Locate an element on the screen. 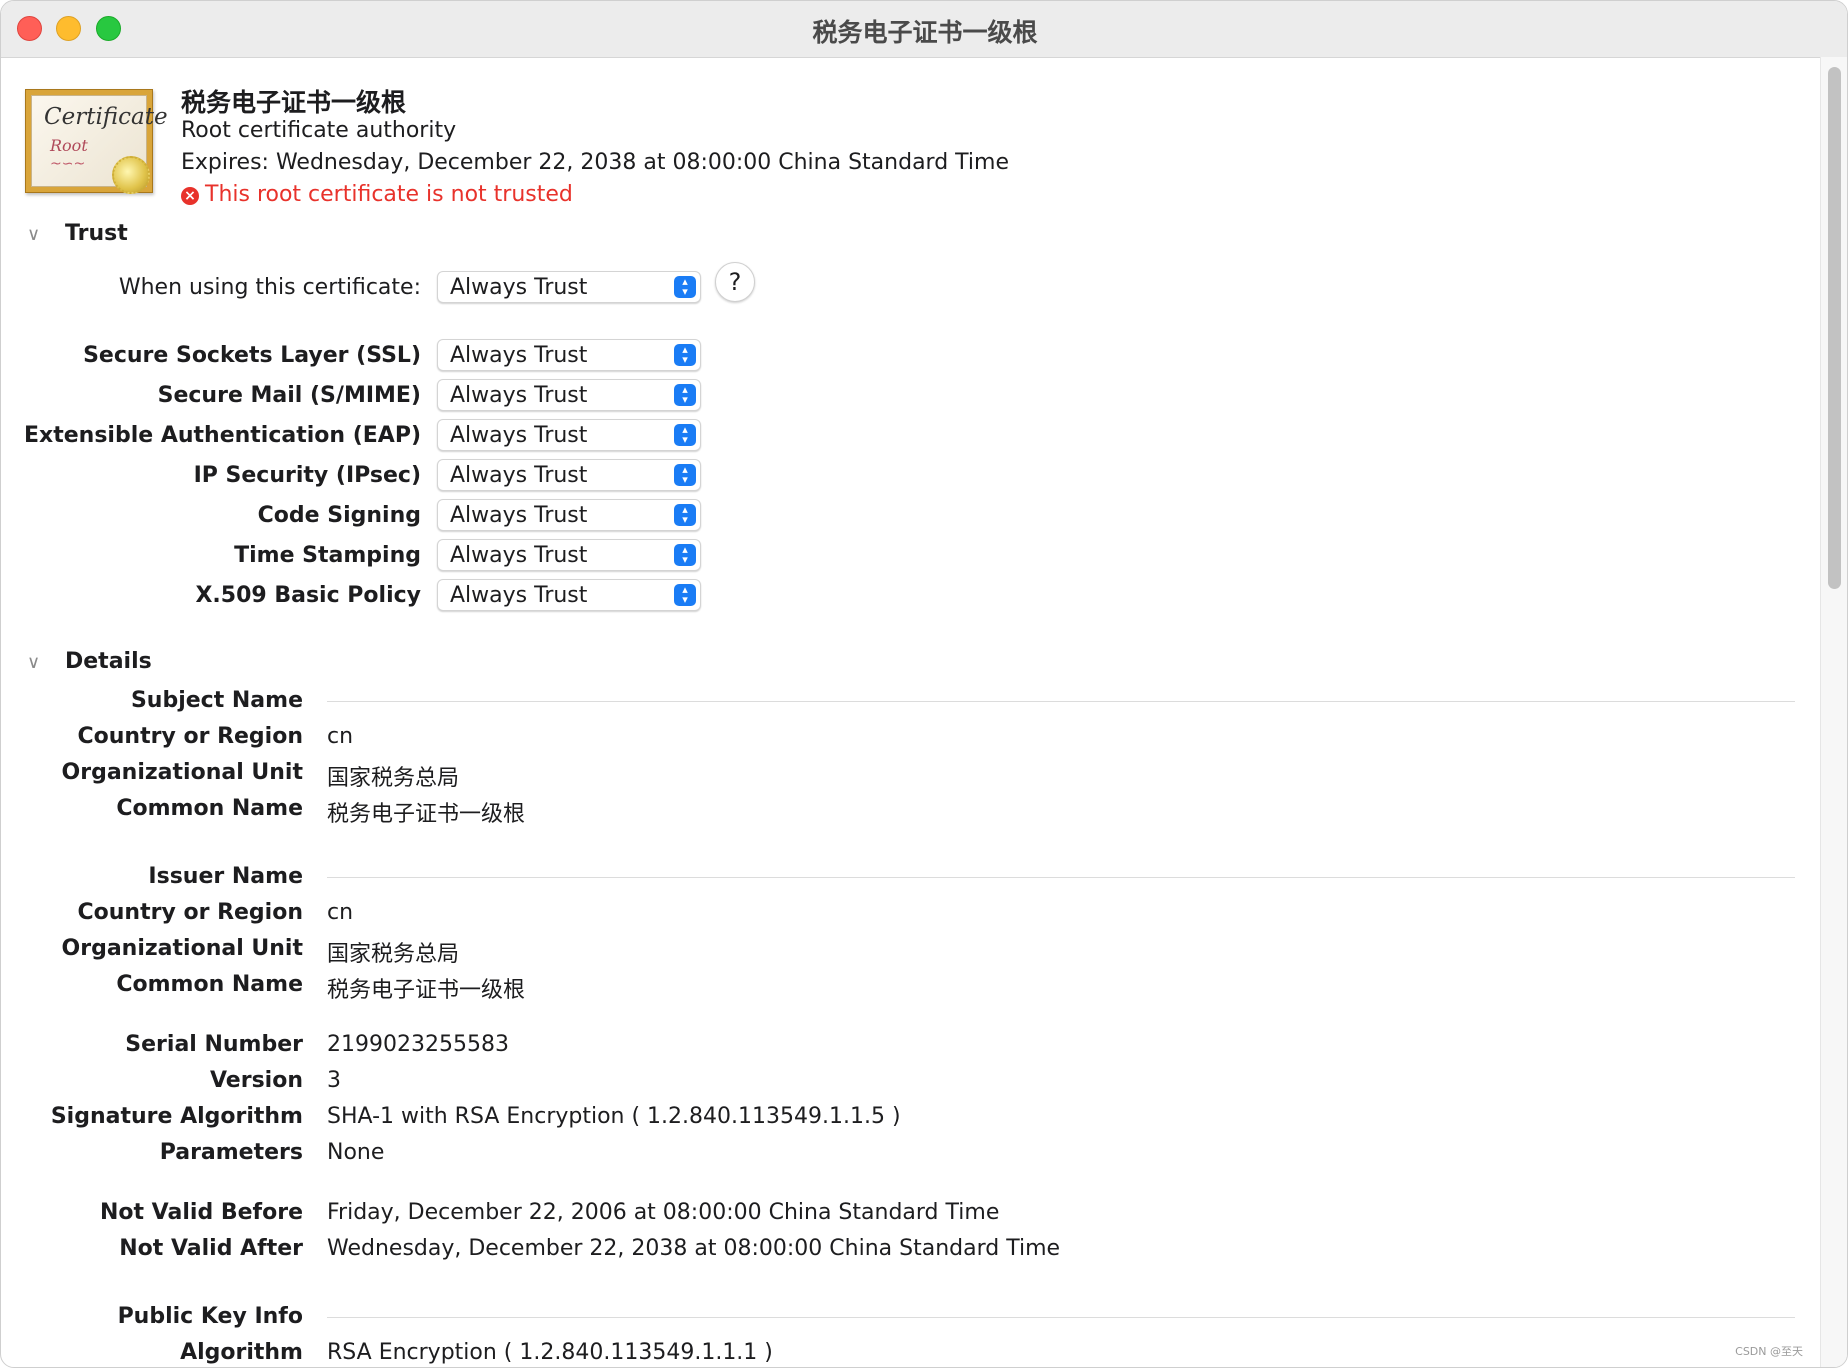 The width and height of the screenshot is (1848, 1368). policy-popup-time-stamping: Always Trust ▴ ▾ is located at coordinates (569, 555).